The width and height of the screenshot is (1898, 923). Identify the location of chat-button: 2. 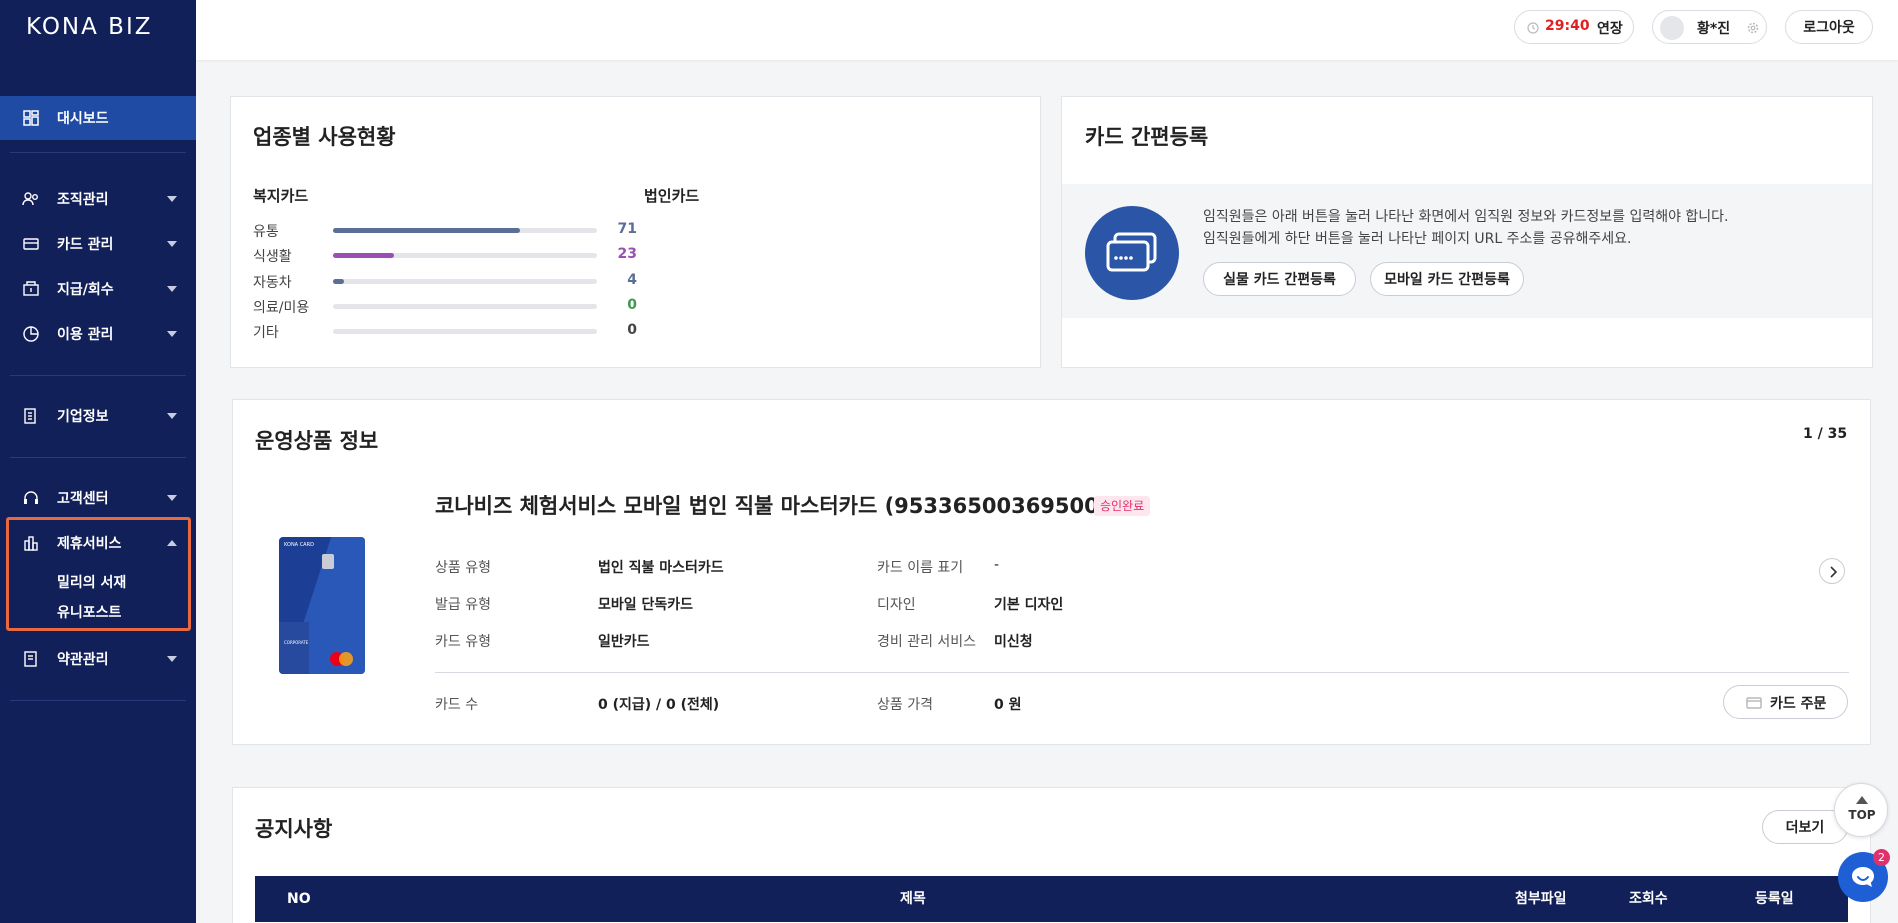
(1864, 875).